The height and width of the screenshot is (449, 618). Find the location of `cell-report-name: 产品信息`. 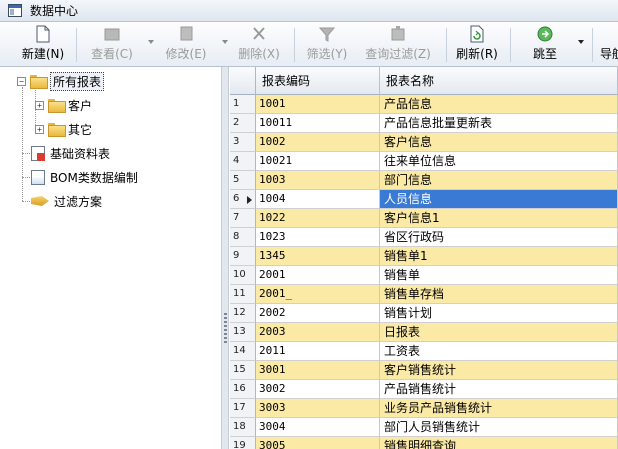

cell-report-name: 产品信息 is located at coordinates (499, 104).